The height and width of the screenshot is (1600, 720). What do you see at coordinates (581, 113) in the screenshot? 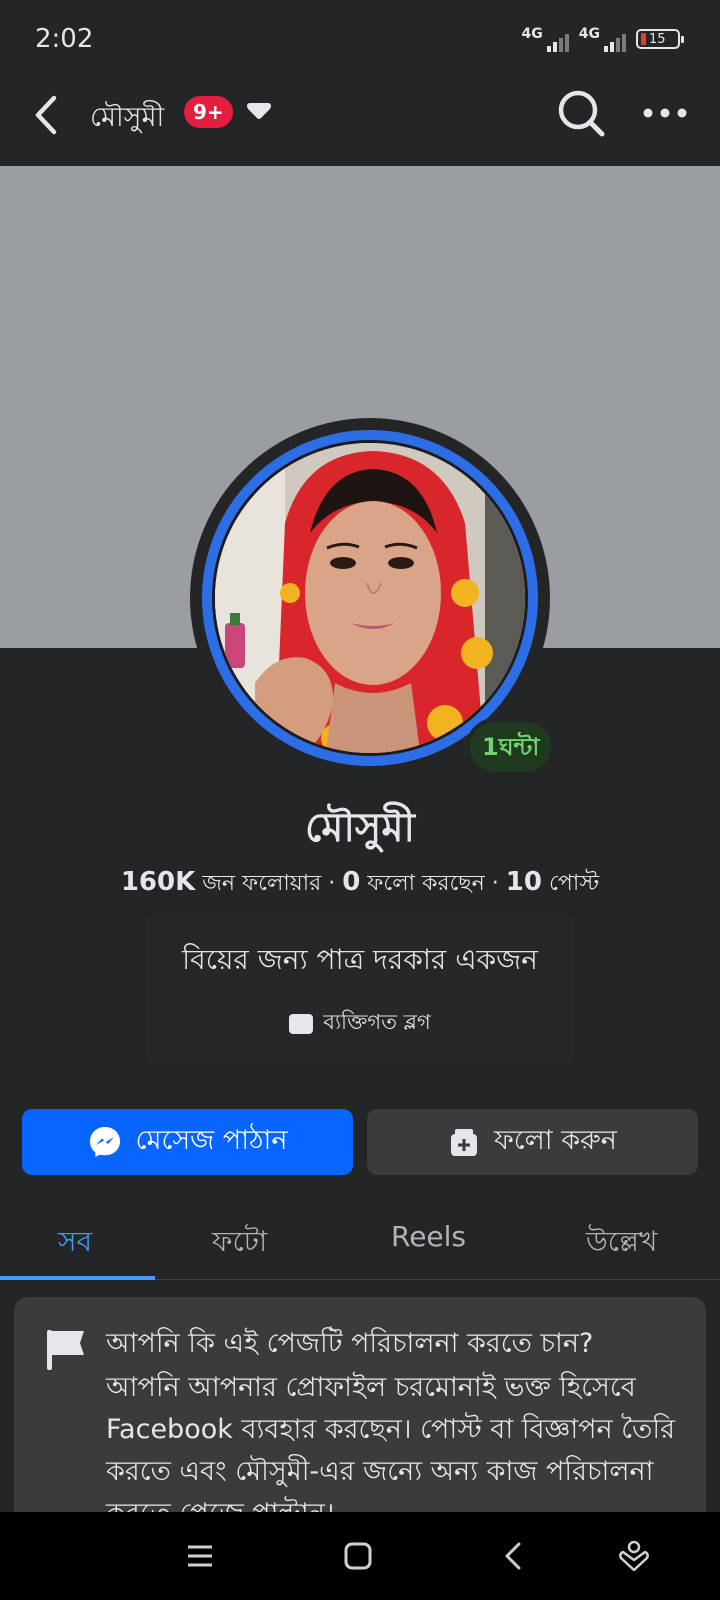
I see `search-icon` at bounding box center [581, 113].